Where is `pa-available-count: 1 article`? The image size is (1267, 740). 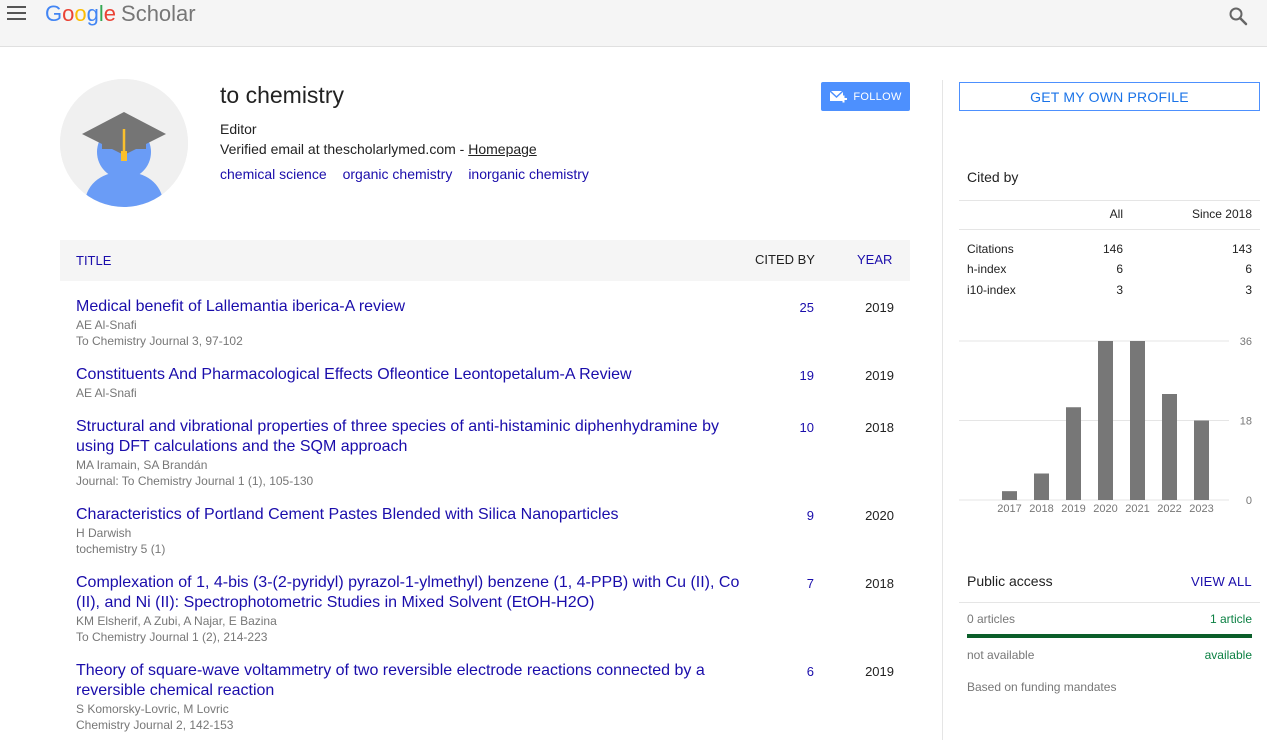 pa-available-count: 1 article is located at coordinates (1231, 619).